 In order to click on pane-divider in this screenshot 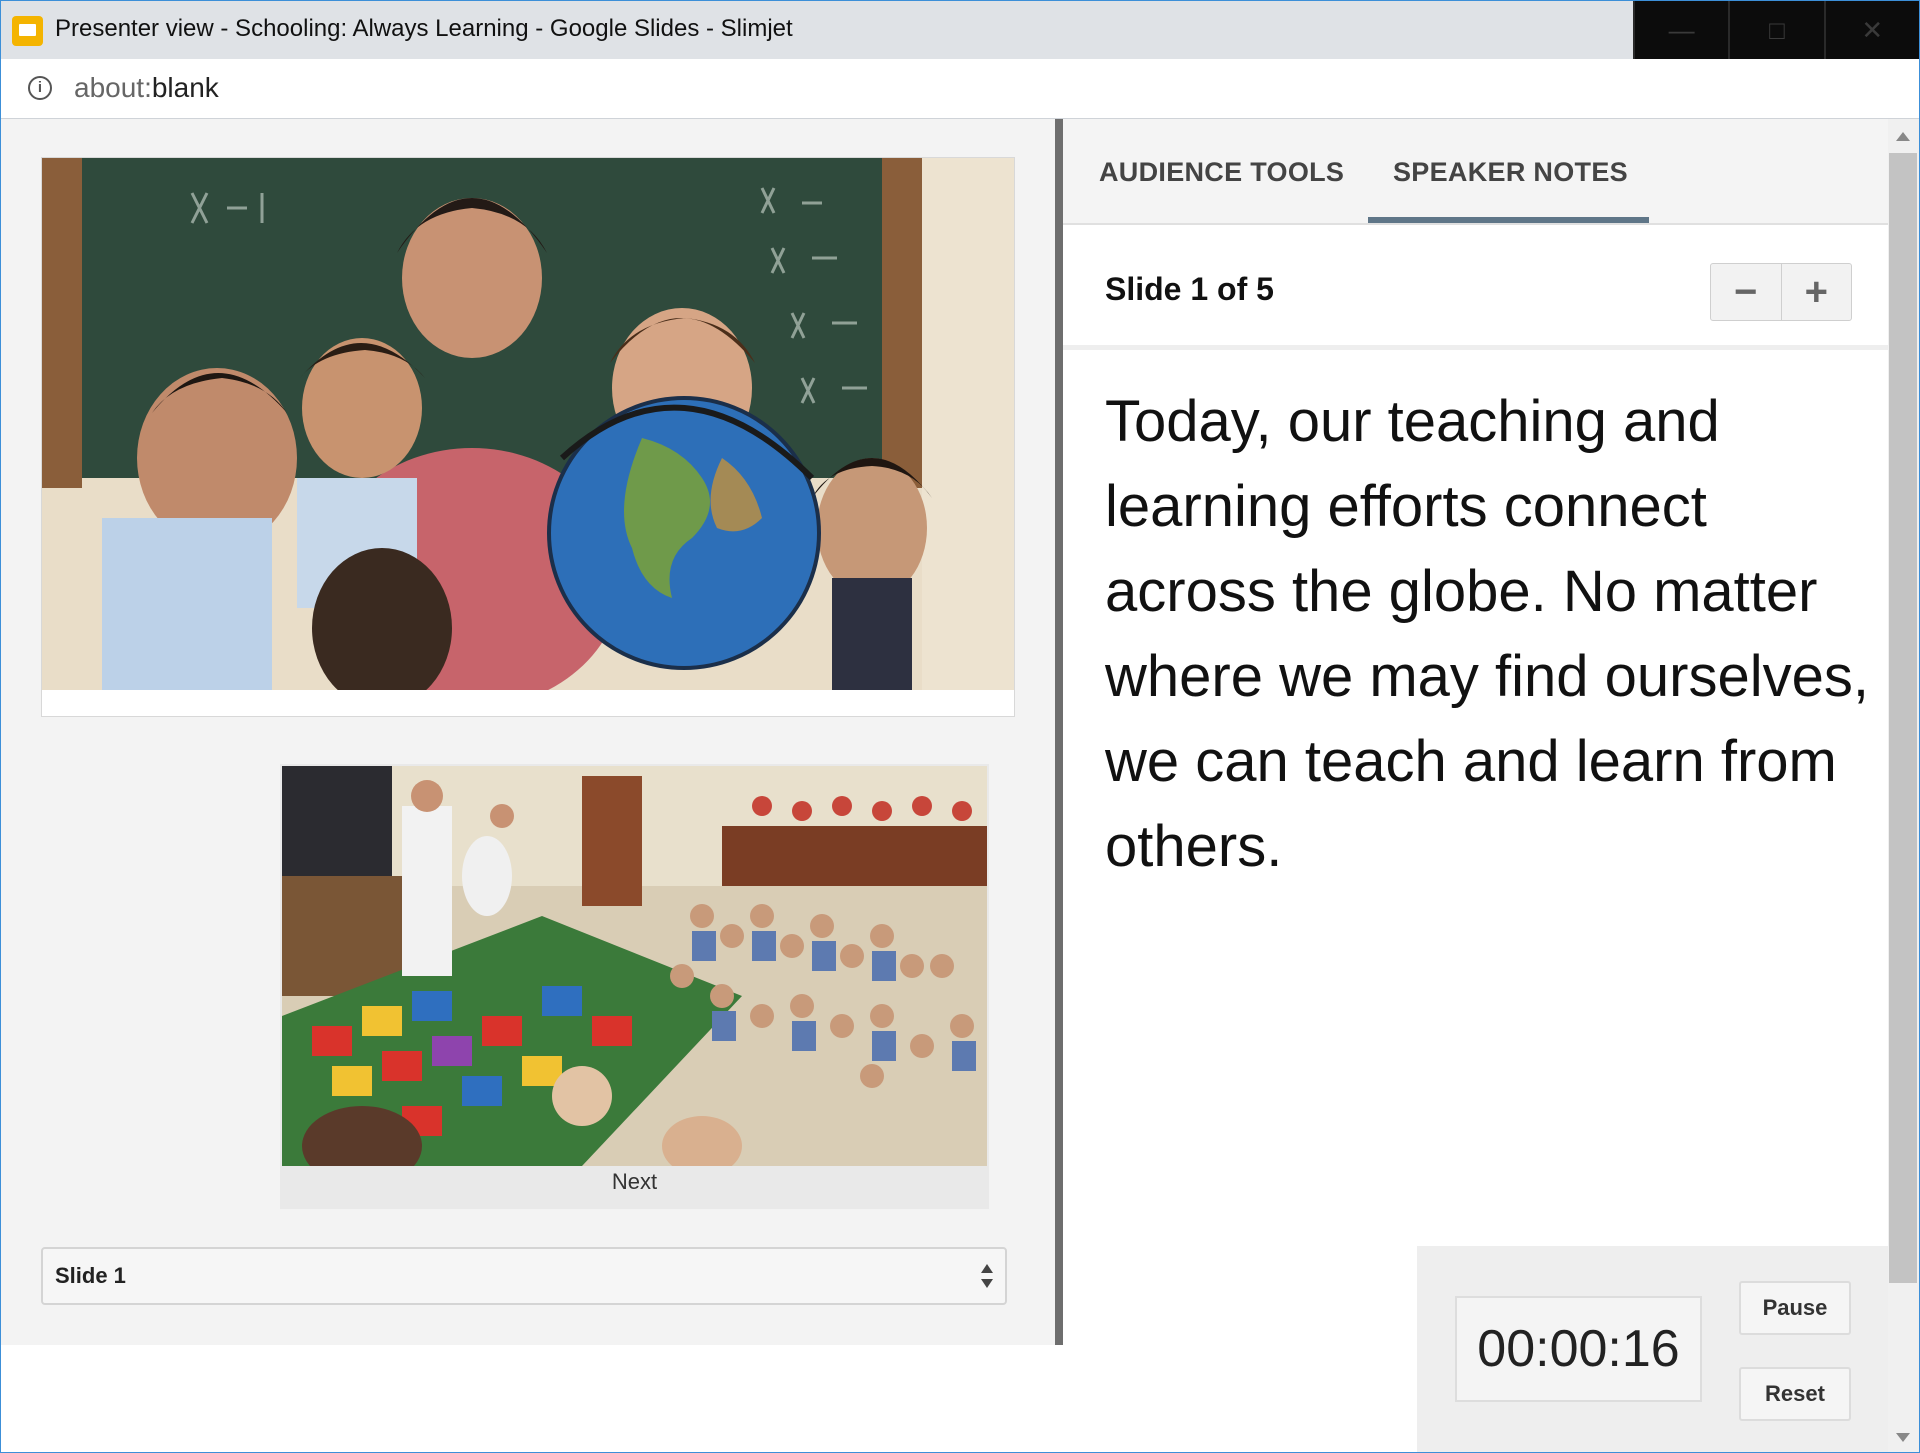, I will do `click(1059, 732)`.